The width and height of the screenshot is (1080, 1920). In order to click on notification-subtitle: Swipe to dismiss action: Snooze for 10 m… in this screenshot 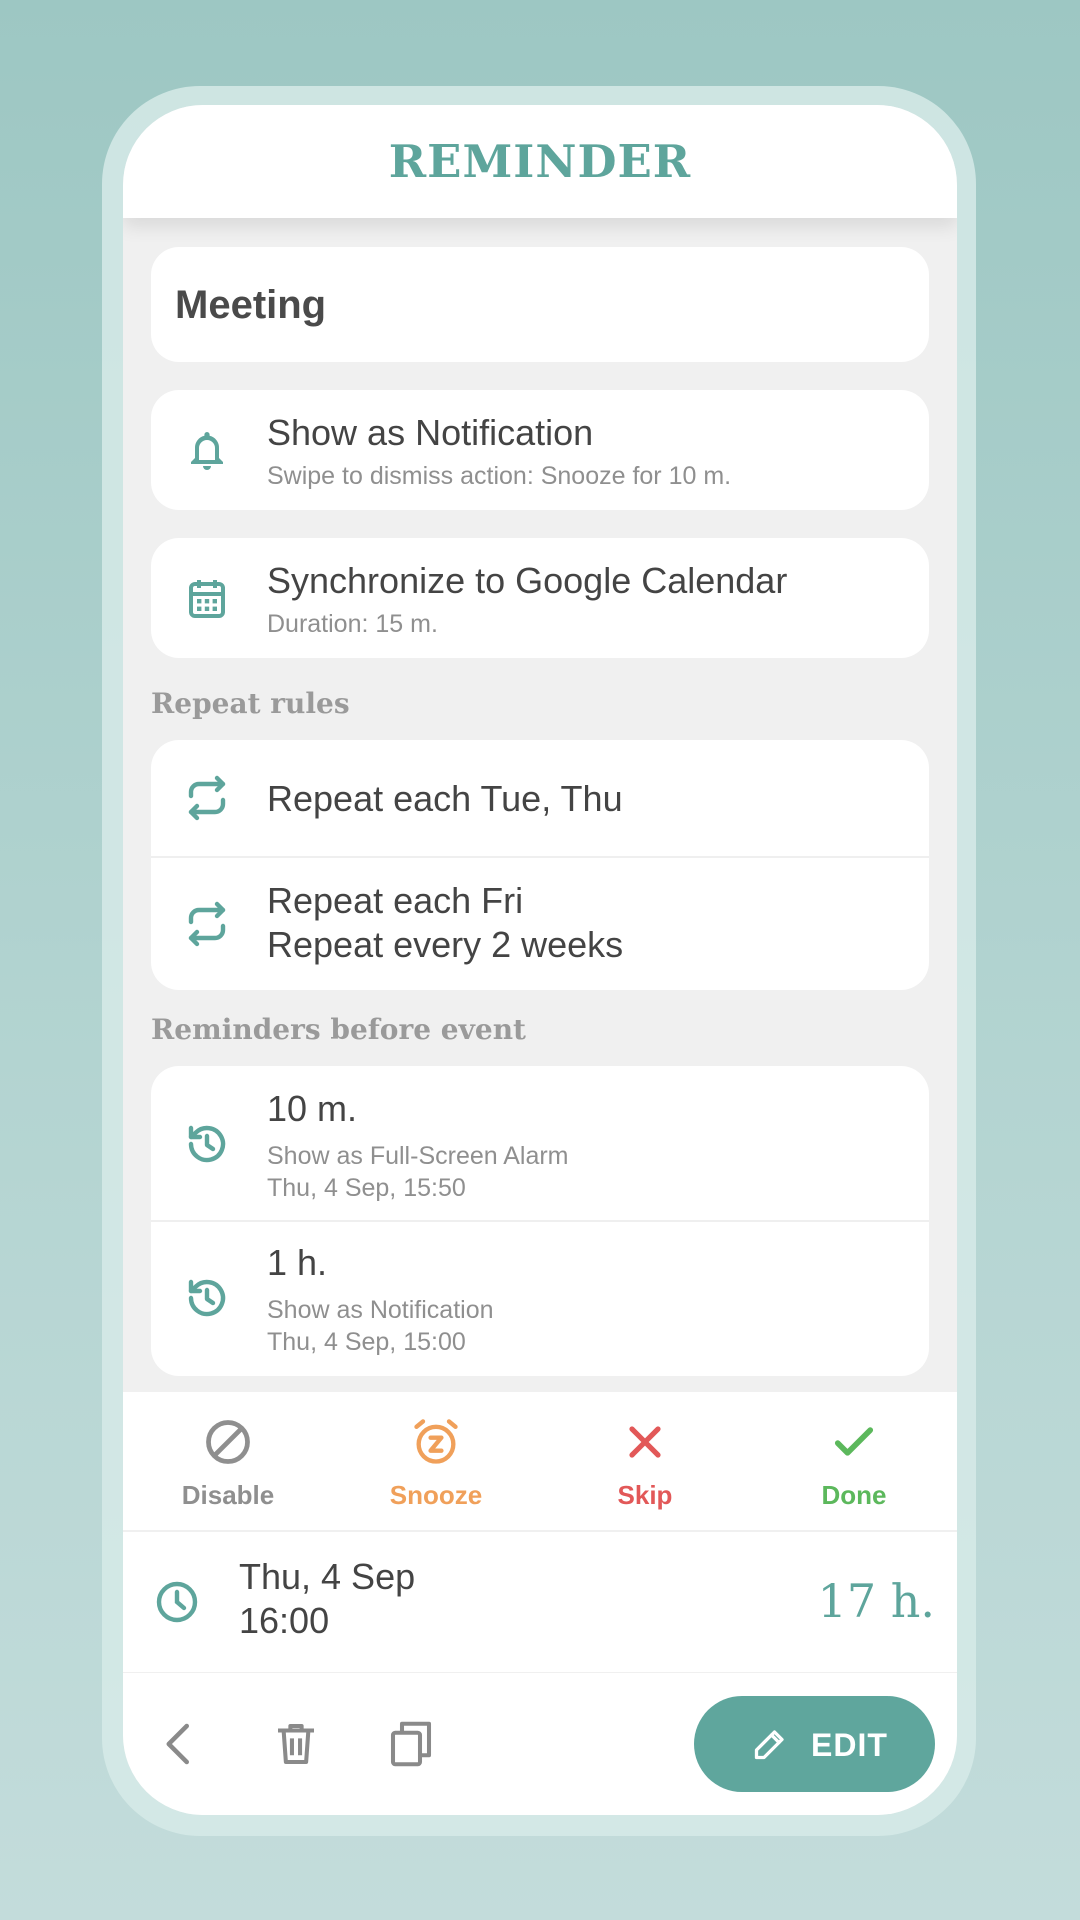, I will do `click(499, 476)`.